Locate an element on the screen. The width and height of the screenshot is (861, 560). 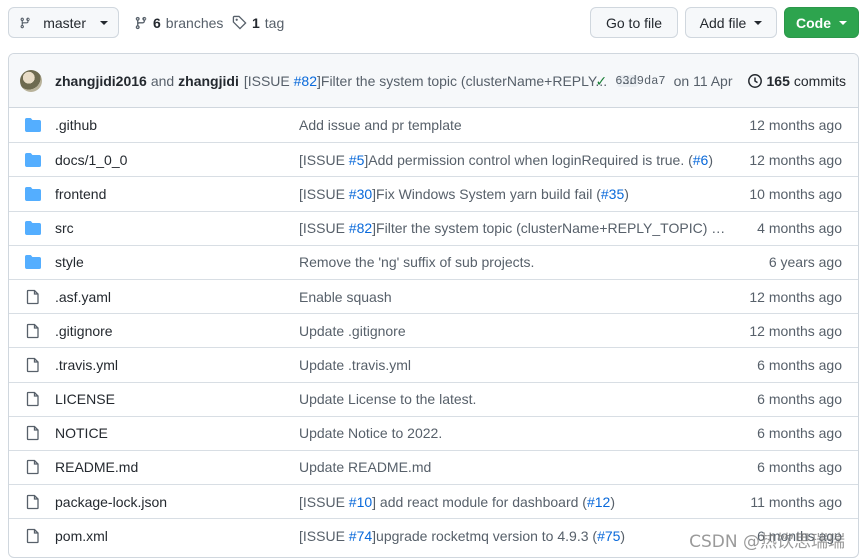
file-name-link: package-lock.json is located at coordinates (111, 502).